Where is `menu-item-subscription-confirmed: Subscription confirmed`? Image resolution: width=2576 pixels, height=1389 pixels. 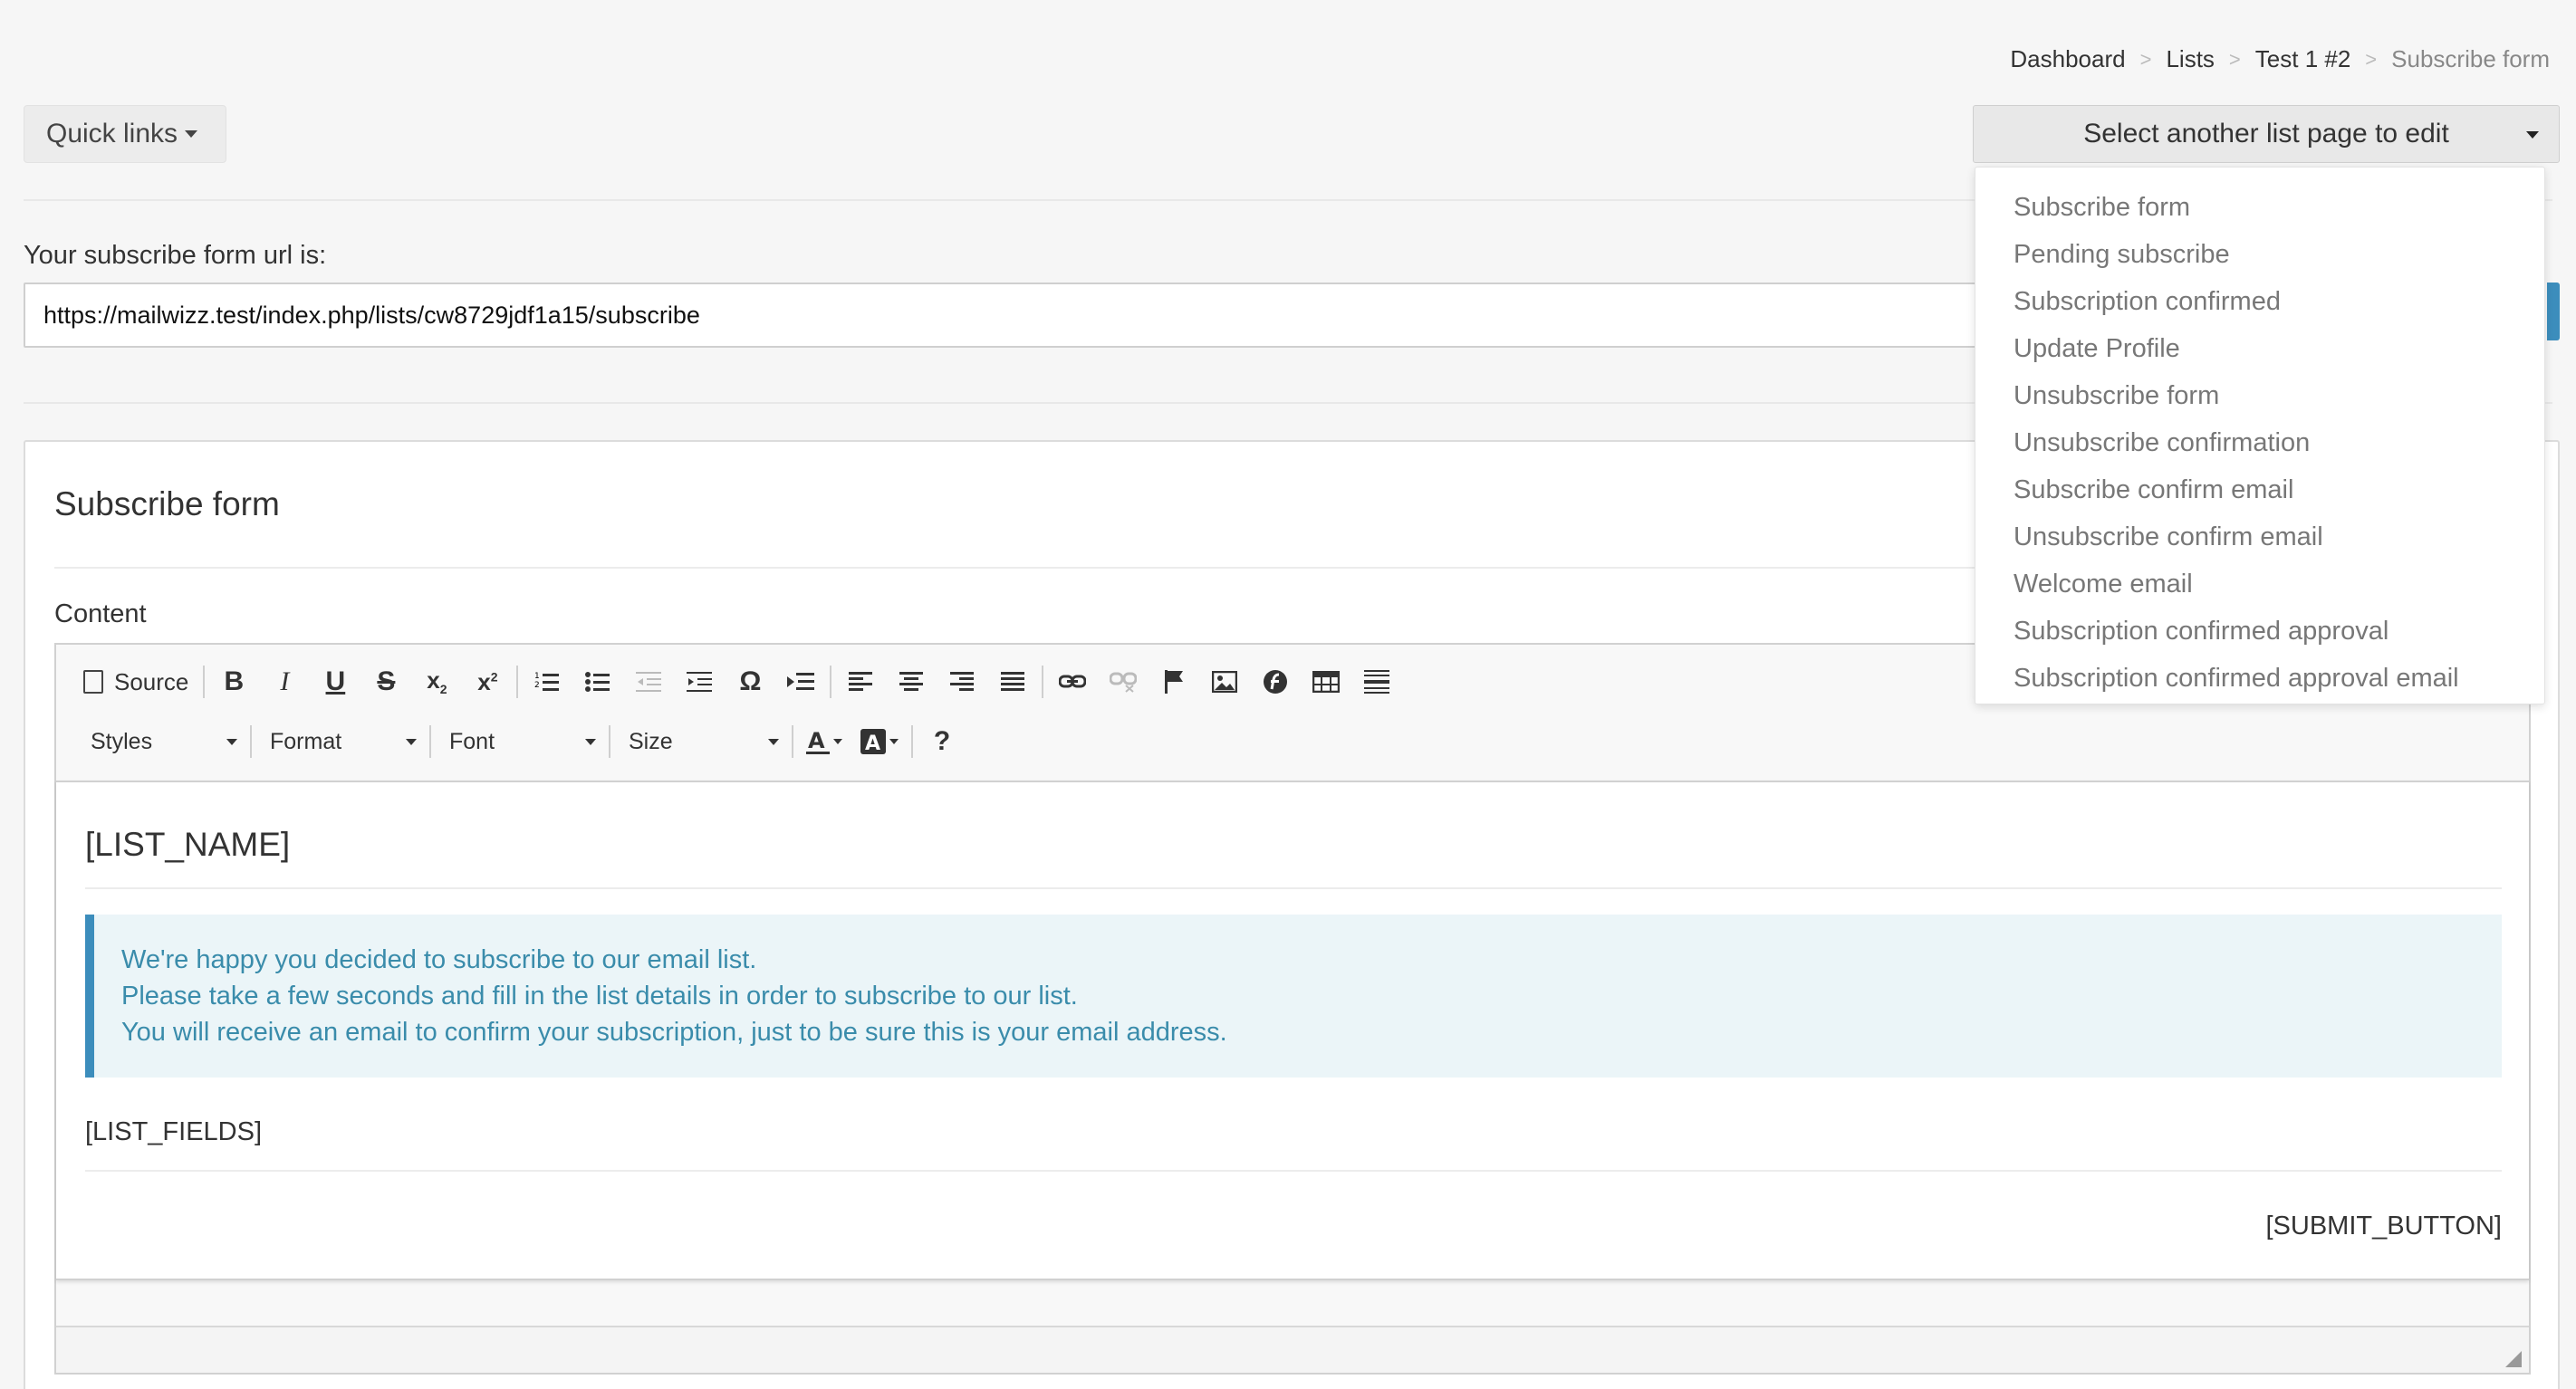
menu-item-subscription-confirmed: Subscription confirmed is located at coordinates (2259, 301).